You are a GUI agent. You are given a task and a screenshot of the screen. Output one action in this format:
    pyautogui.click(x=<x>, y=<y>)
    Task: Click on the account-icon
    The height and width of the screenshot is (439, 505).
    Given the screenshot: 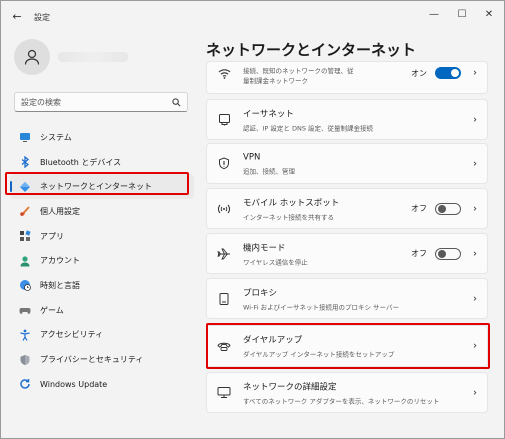 What is the action you would take?
    pyautogui.click(x=25, y=261)
    